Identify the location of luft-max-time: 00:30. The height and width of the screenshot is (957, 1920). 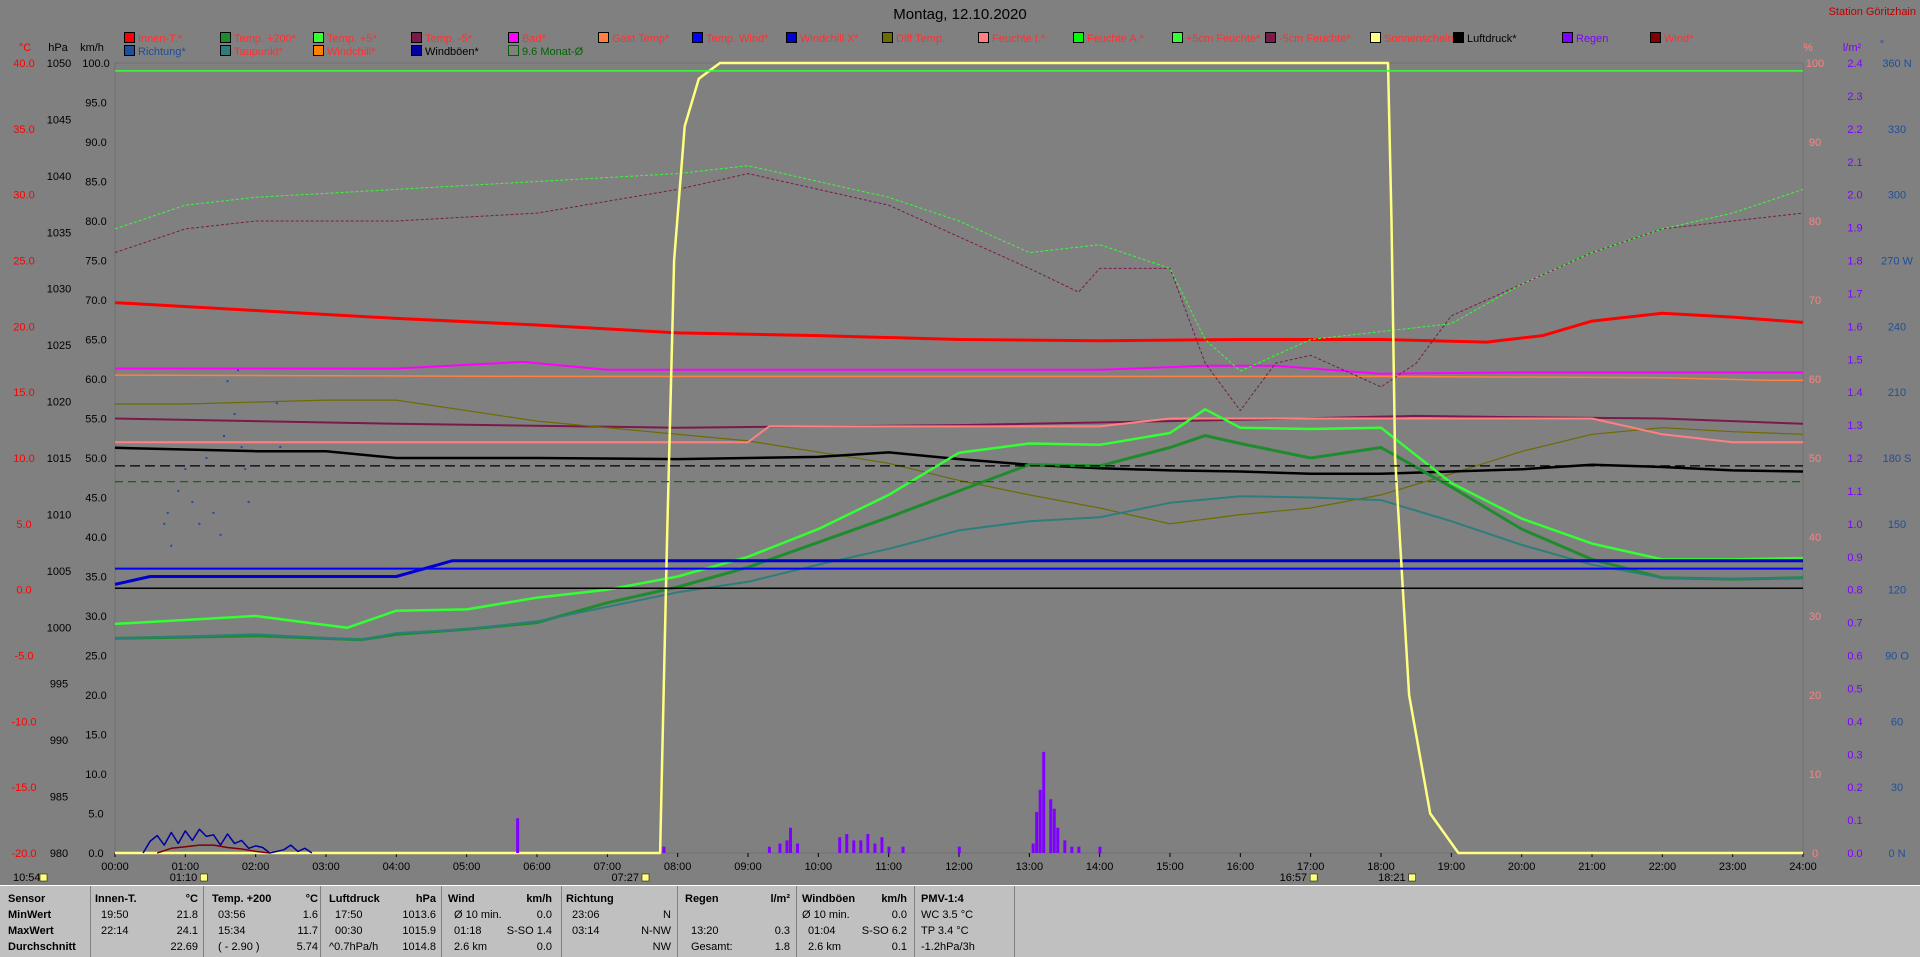
(349, 931).